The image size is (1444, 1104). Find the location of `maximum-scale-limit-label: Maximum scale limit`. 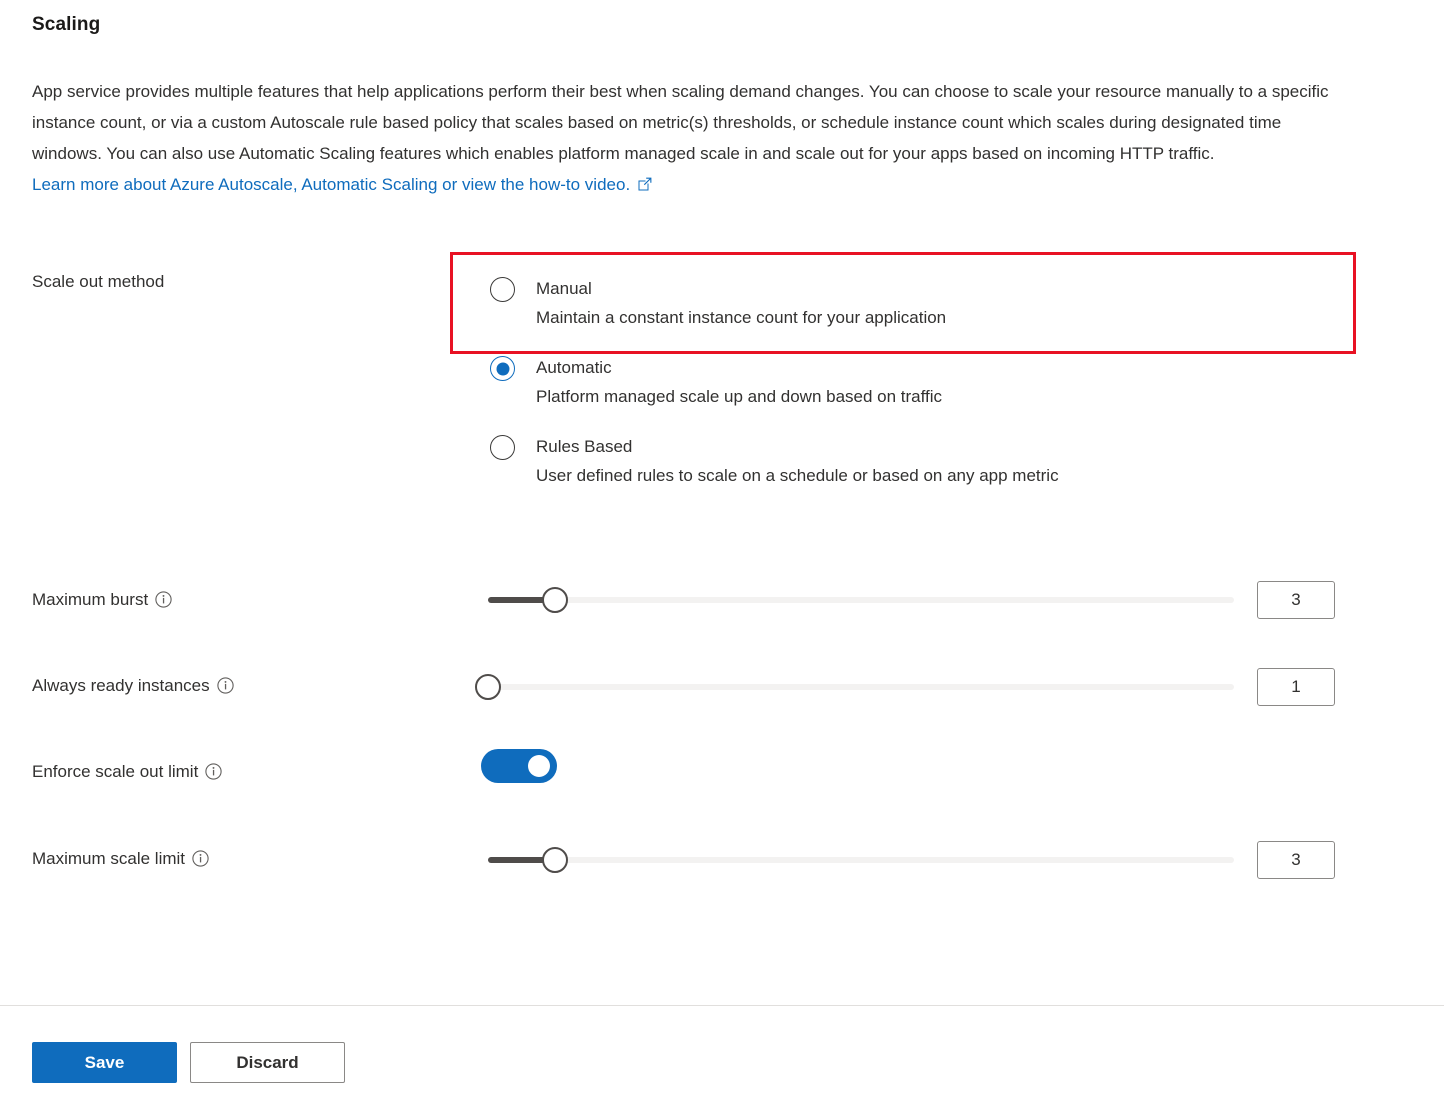

maximum-scale-limit-label: Maximum scale limit is located at coordinates (120, 859).